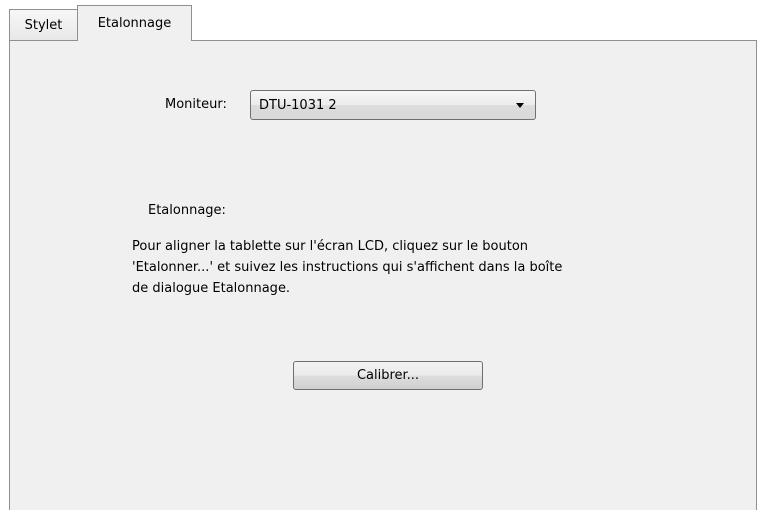  I want to click on window-edge, so click(759, 272).